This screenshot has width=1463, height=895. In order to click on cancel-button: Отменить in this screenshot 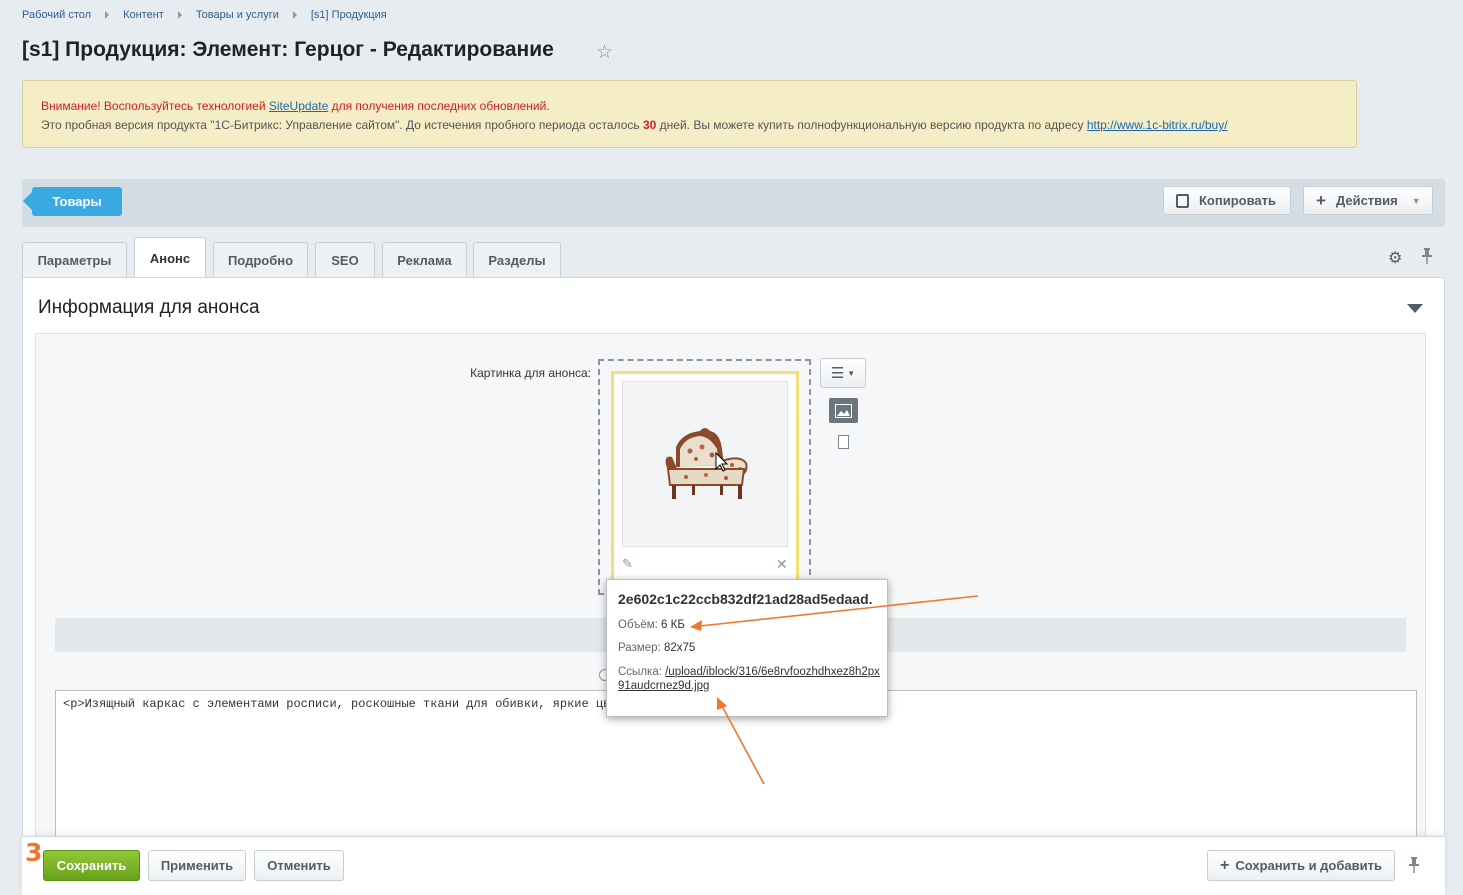, I will do `click(299, 865)`.